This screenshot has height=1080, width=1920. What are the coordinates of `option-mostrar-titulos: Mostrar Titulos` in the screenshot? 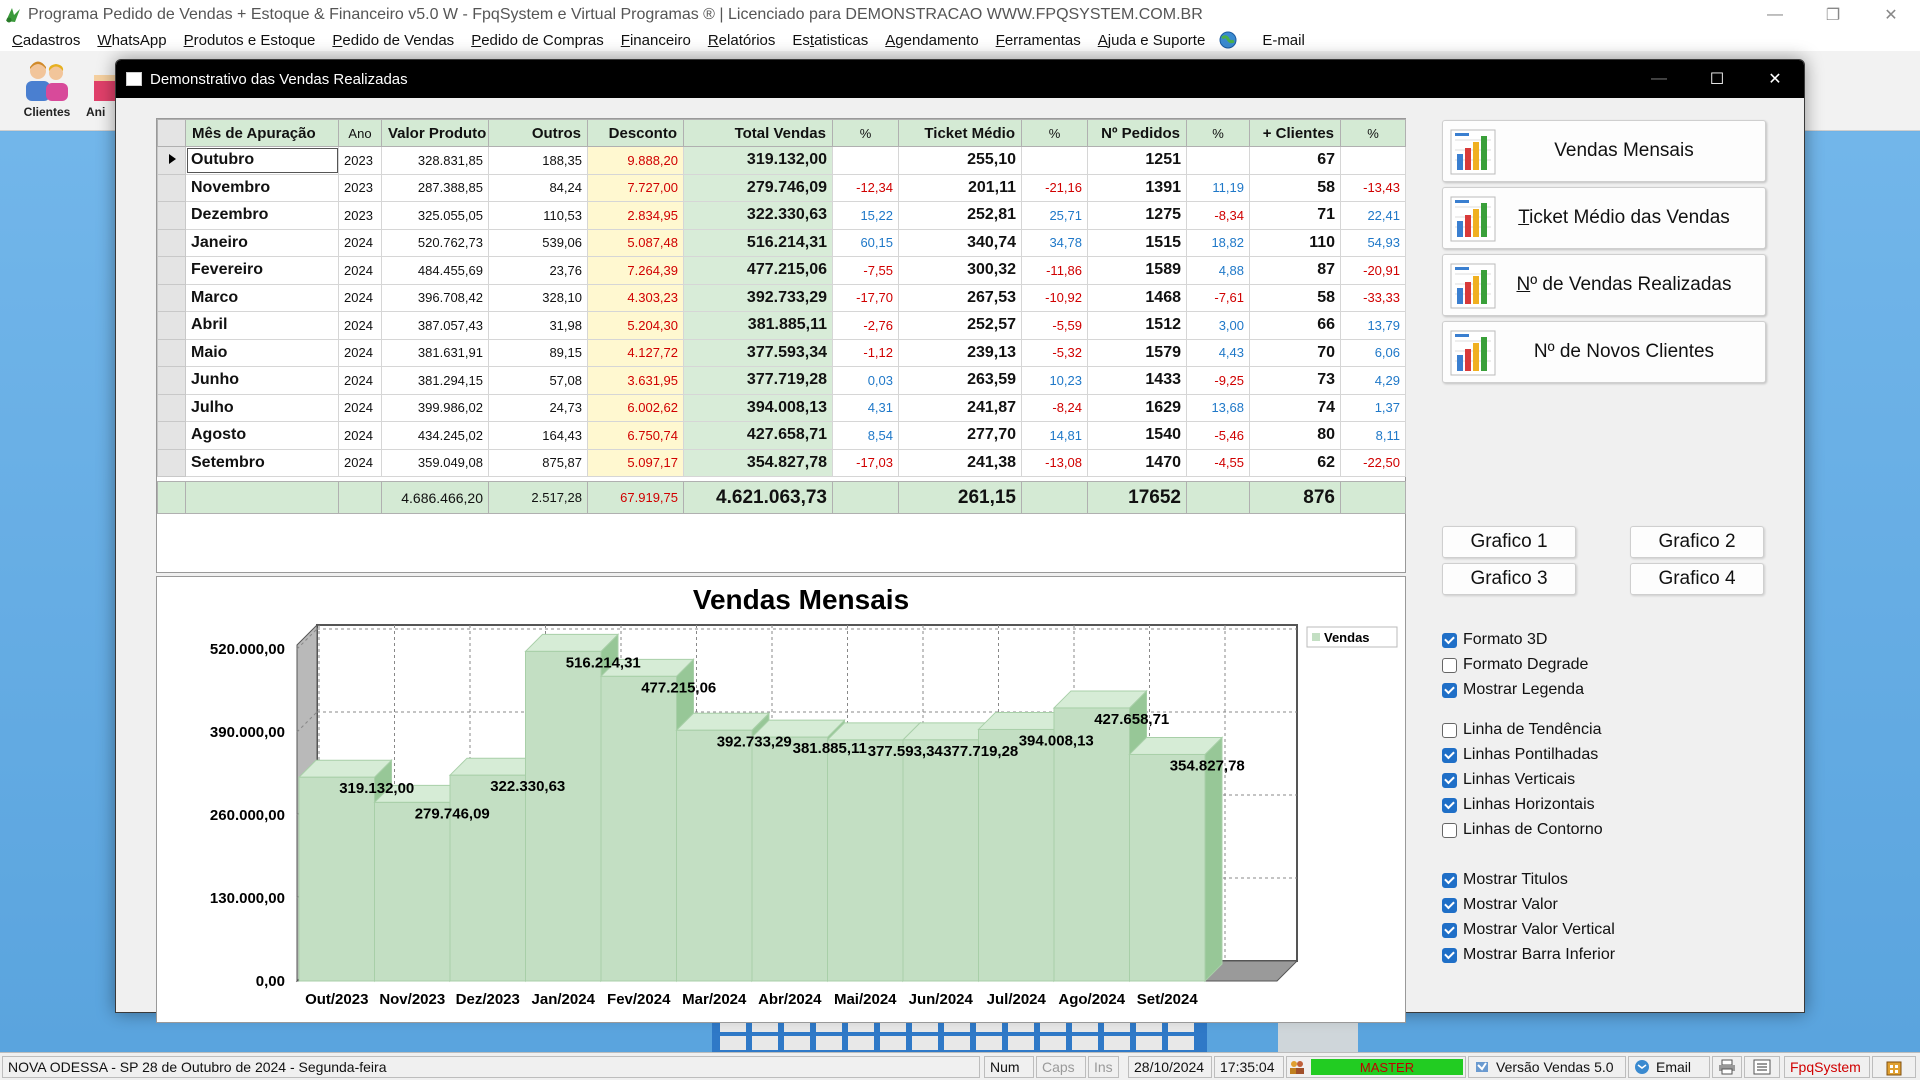 It's located at (1505, 880).